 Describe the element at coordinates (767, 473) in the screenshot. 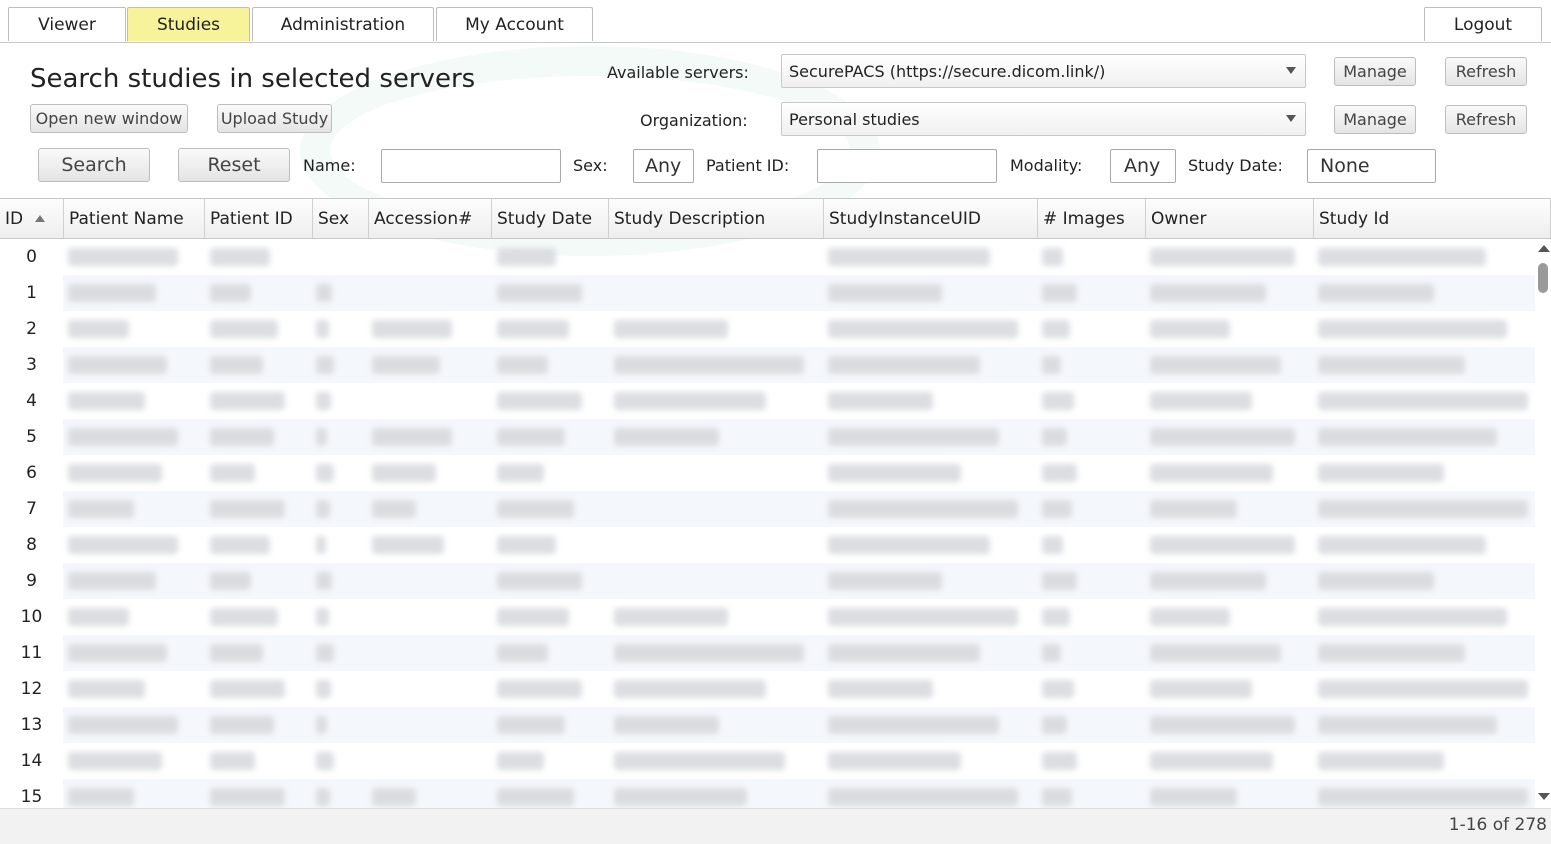

I see `table-row: 6` at that location.